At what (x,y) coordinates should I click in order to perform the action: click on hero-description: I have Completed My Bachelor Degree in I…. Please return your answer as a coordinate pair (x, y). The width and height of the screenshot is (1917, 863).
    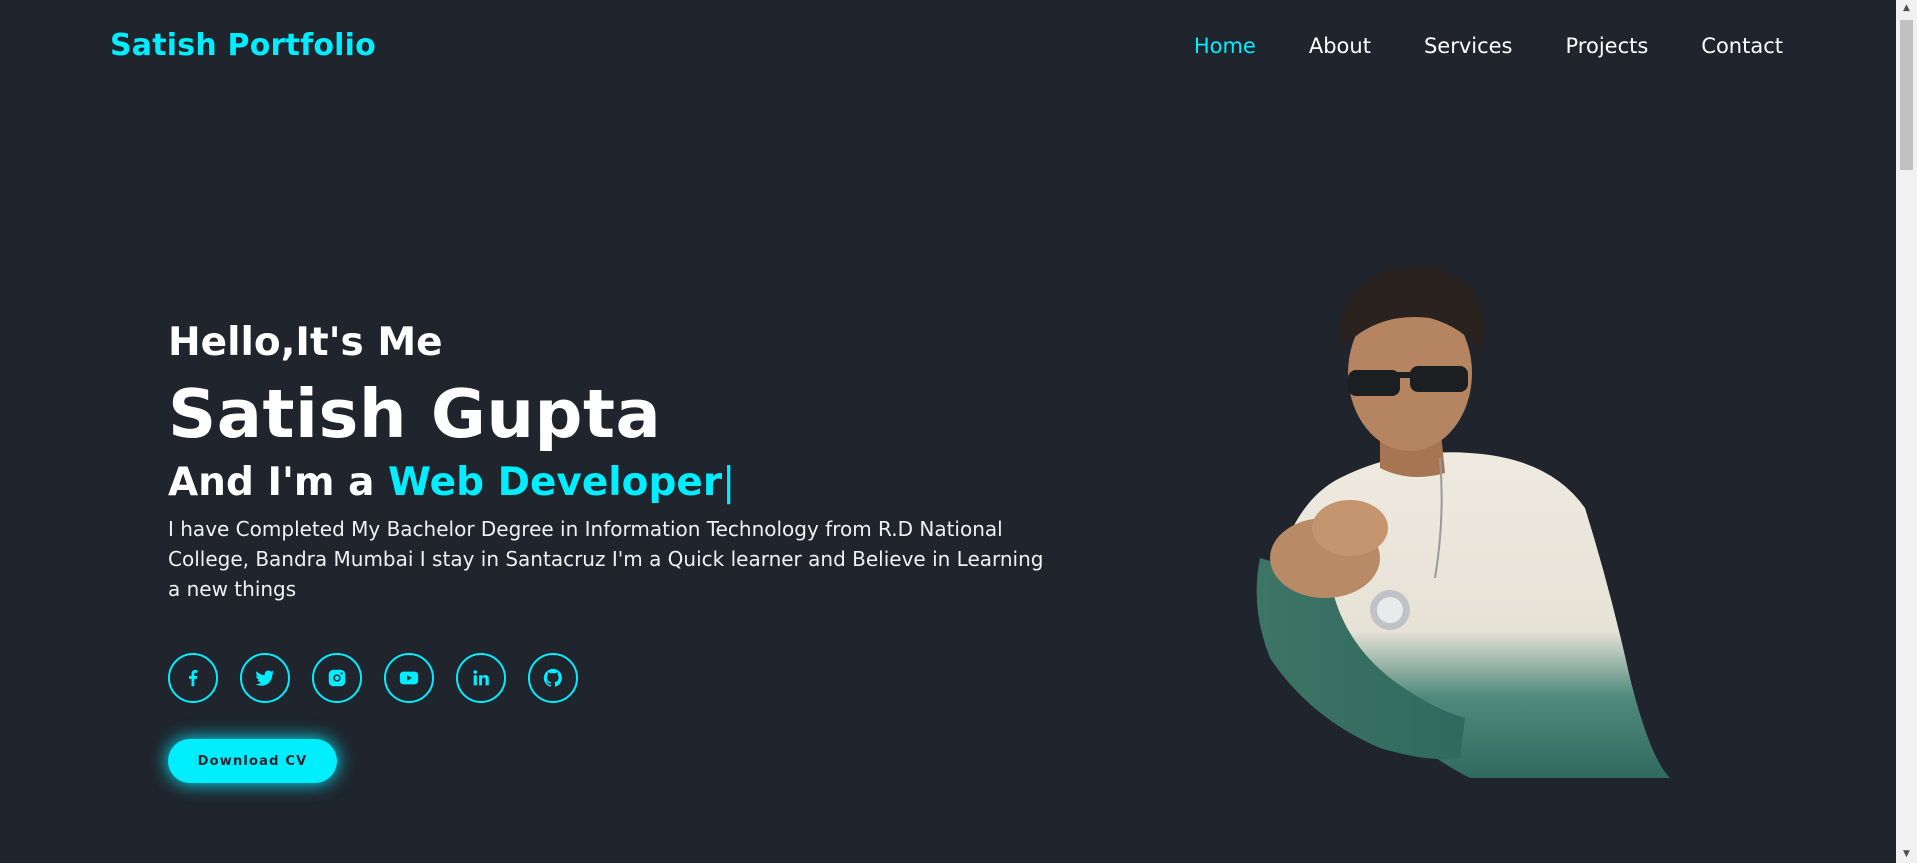
    Looking at the image, I should click on (606, 559).